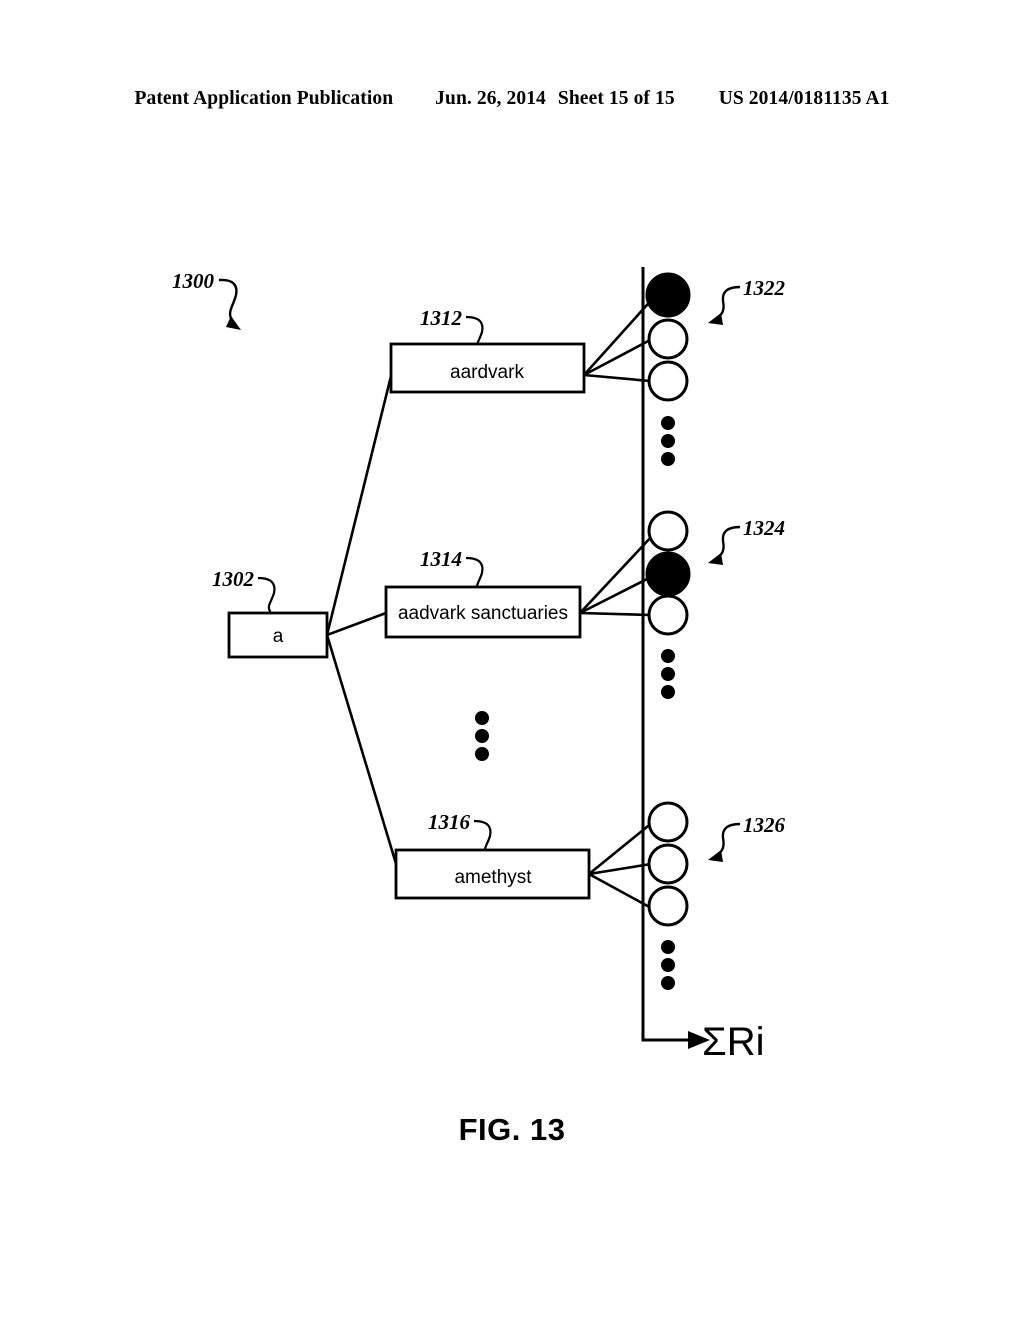 The image size is (1024, 1320). What do you see at coordinates (764, 825) in the screenshot?
I see `ref-label-1326: 1326` at bounding box center [764, 825].